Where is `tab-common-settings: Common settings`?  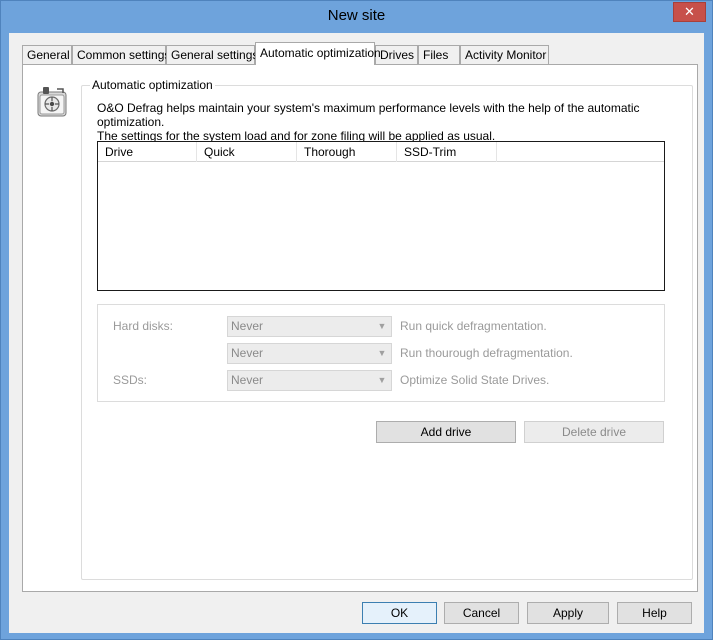
tab-common-settings: Common settings is located at coordinates (121, 54).